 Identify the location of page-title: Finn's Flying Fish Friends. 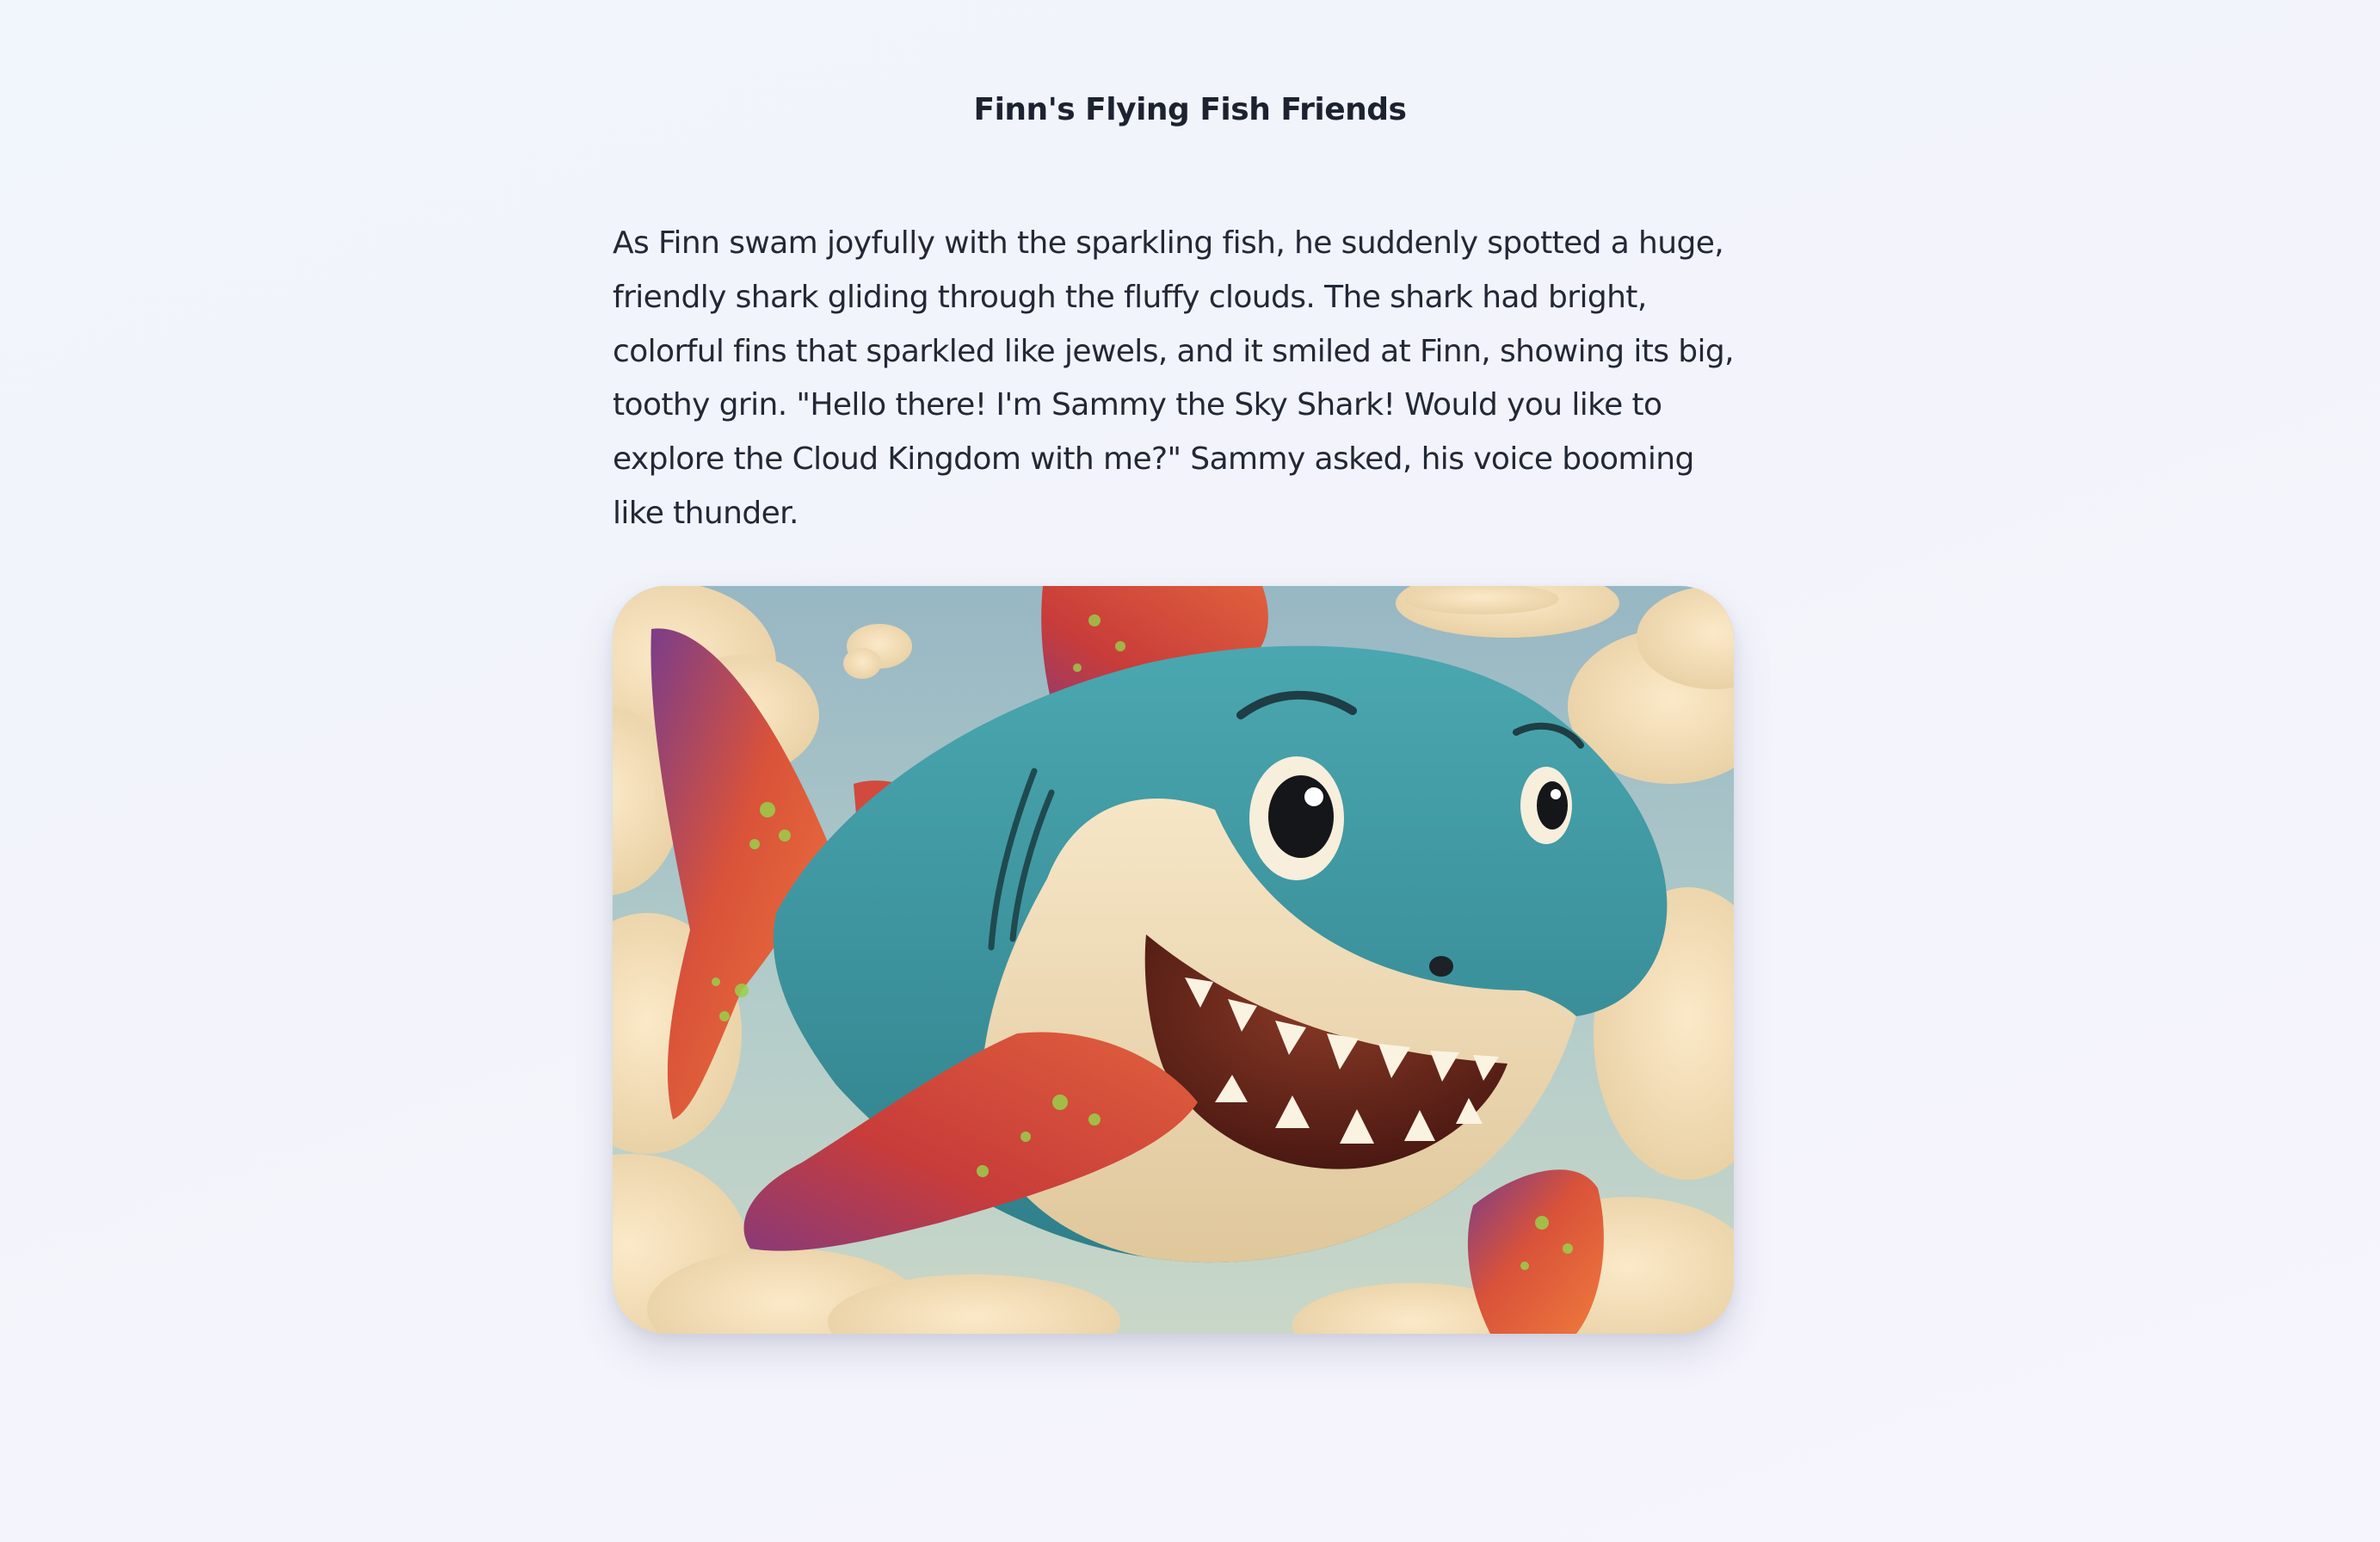
(1190, 110).